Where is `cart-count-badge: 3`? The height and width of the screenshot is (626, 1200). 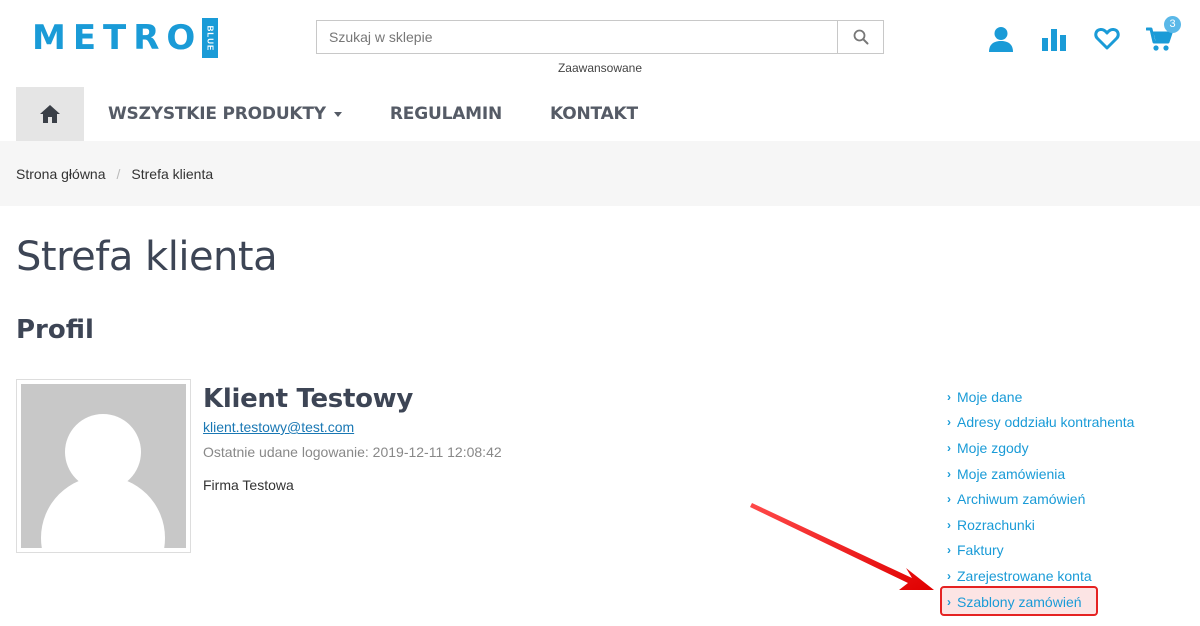
cart-count-badge: 3 is located at coordinates (1172, 24).